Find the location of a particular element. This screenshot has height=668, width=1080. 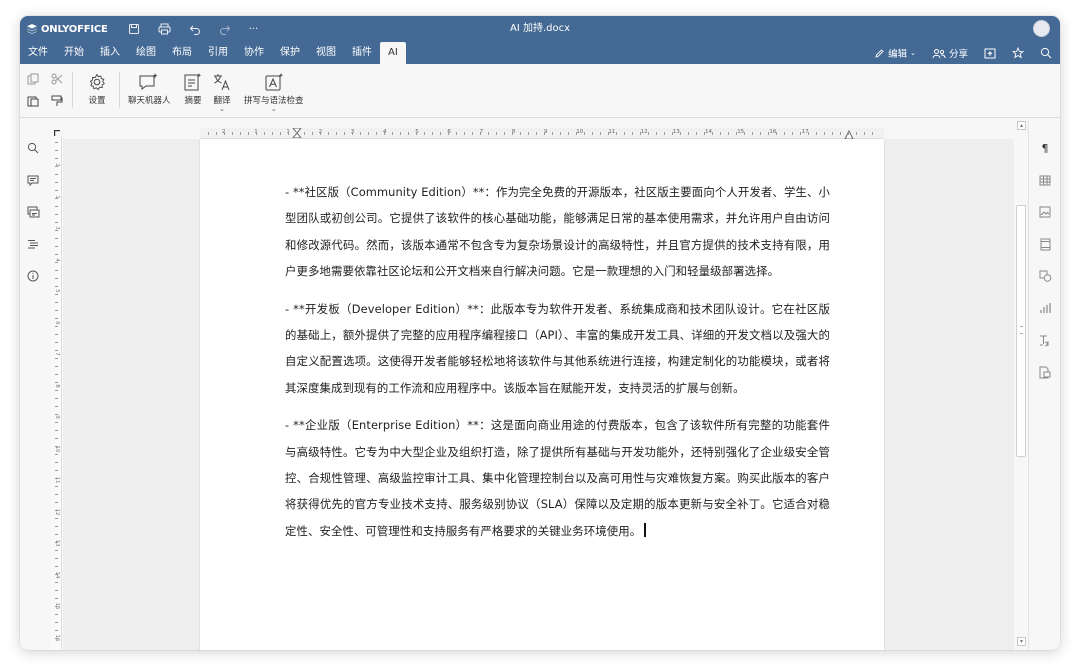

ruler-label: 2 is located at coordinates (57, 165).